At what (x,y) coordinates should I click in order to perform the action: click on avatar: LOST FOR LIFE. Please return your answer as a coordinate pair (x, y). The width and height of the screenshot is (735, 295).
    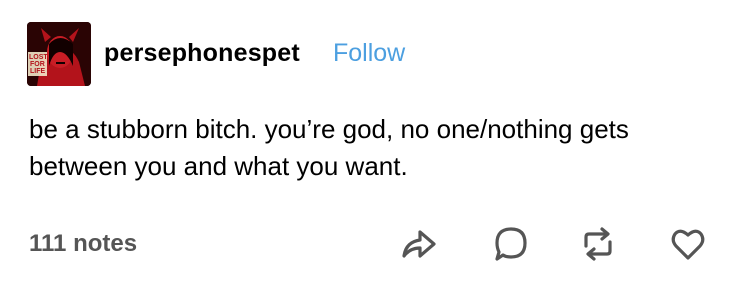
    Looking at the image, I should click on (59, 54).